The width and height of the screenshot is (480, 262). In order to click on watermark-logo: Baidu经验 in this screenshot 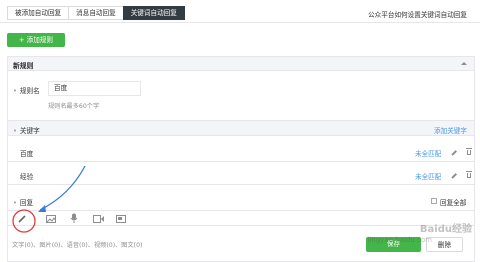, I will do `click(445, 229)`.